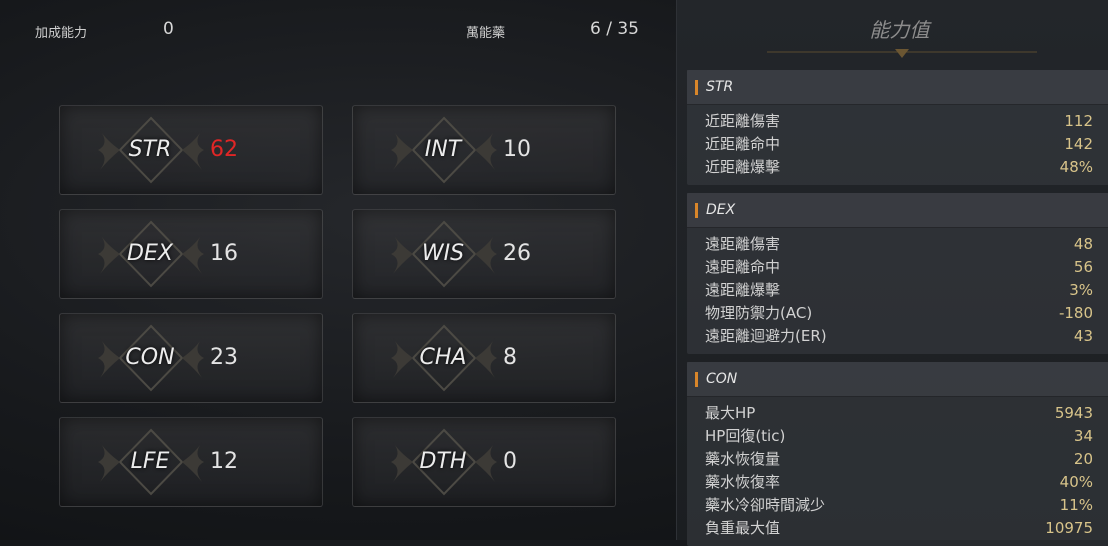  What do you see at coordinates (1076, 505) in the screenshot?
I see `row-value: 11%` at bounding box center [1076, 505].